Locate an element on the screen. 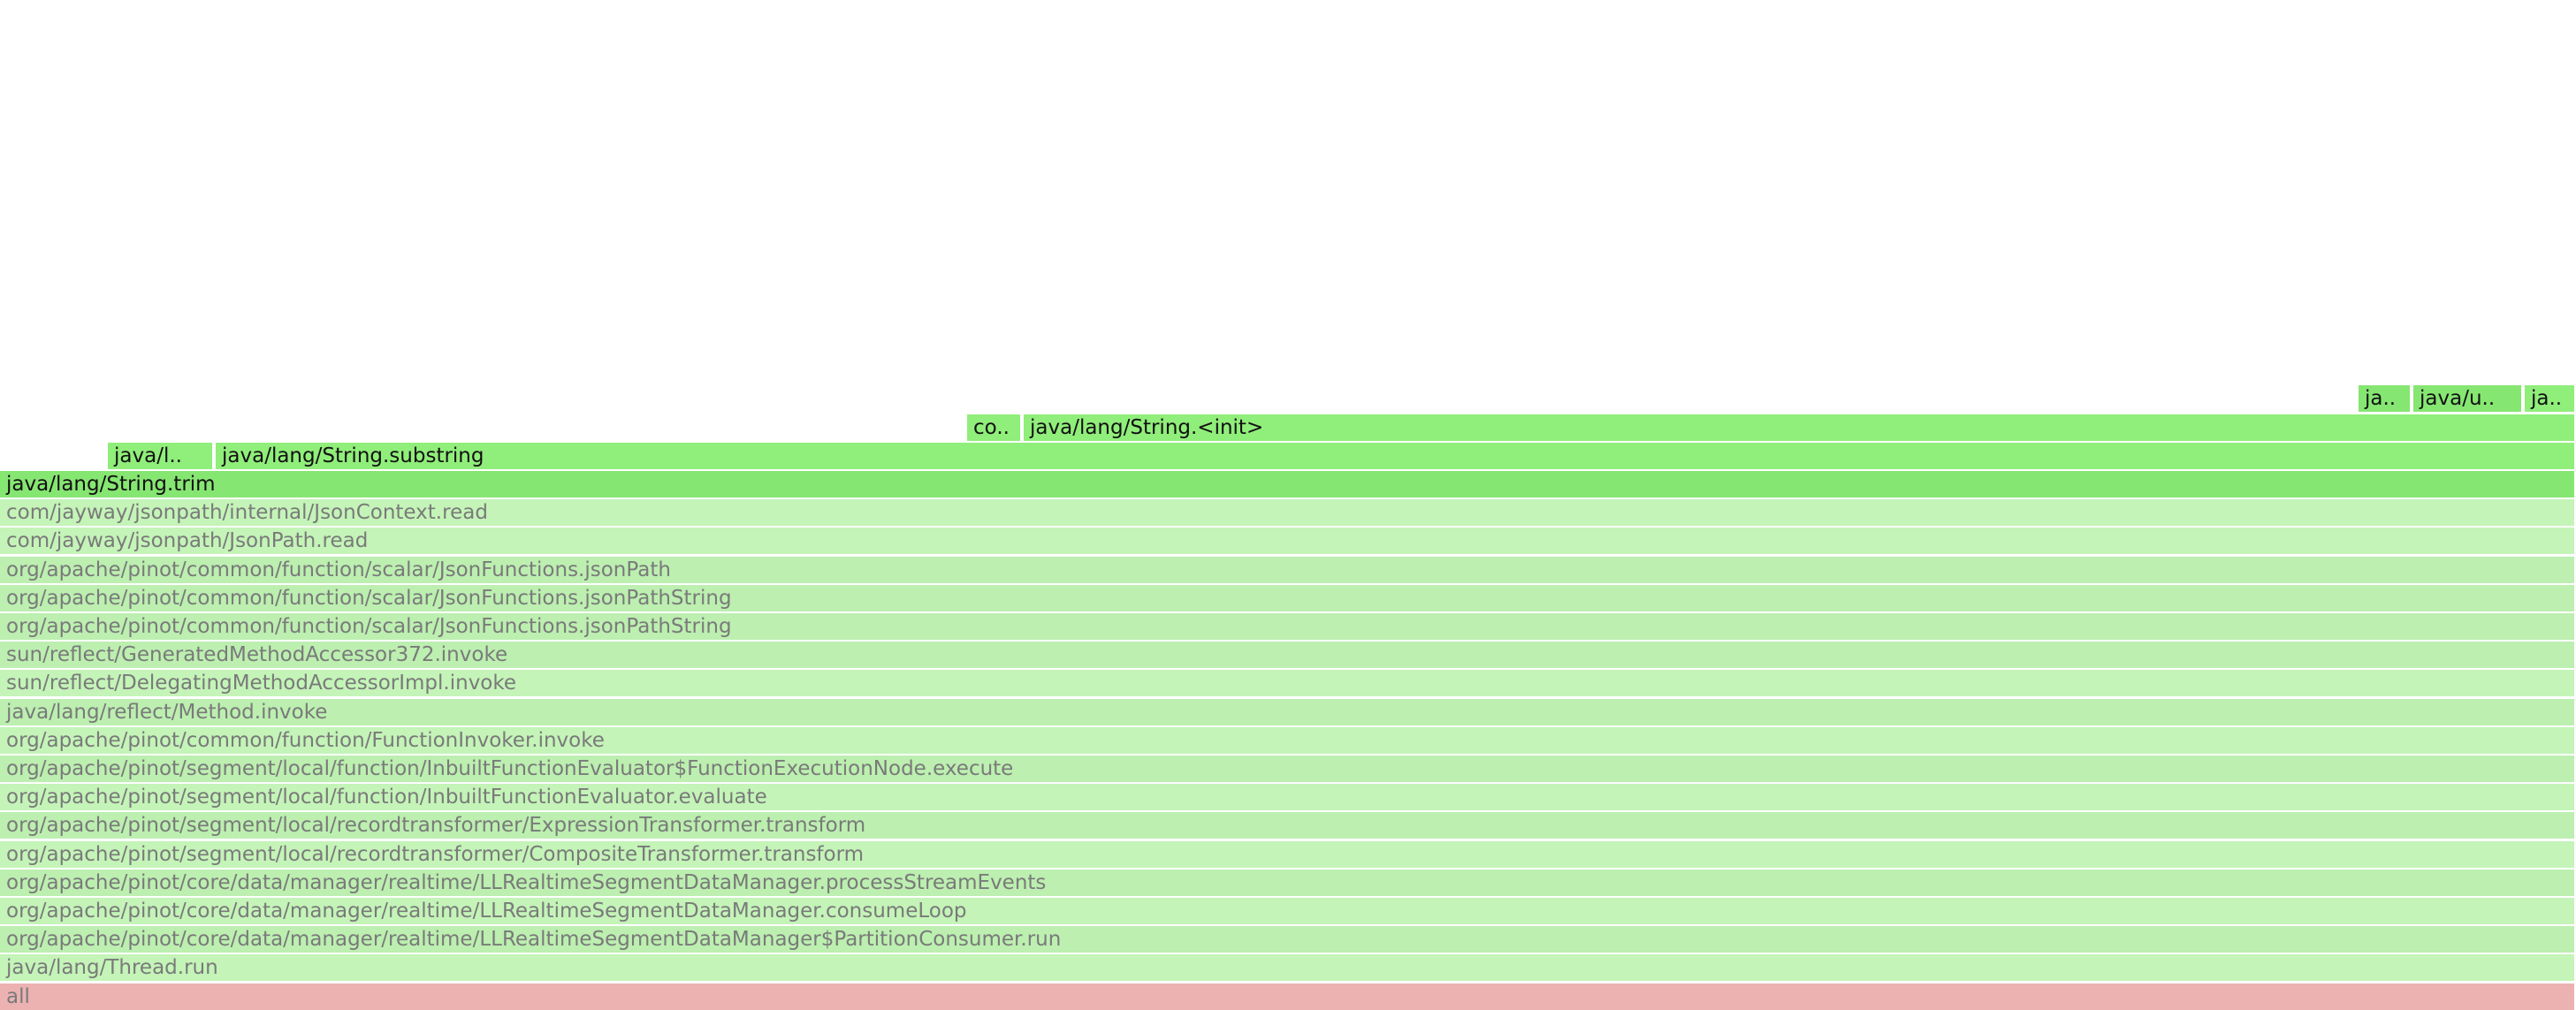 This screenshot has width=2576, height=1010. flame-frame: com/jayway/jsonpath/JsonPath.read is located at coordinates (1287, 541).